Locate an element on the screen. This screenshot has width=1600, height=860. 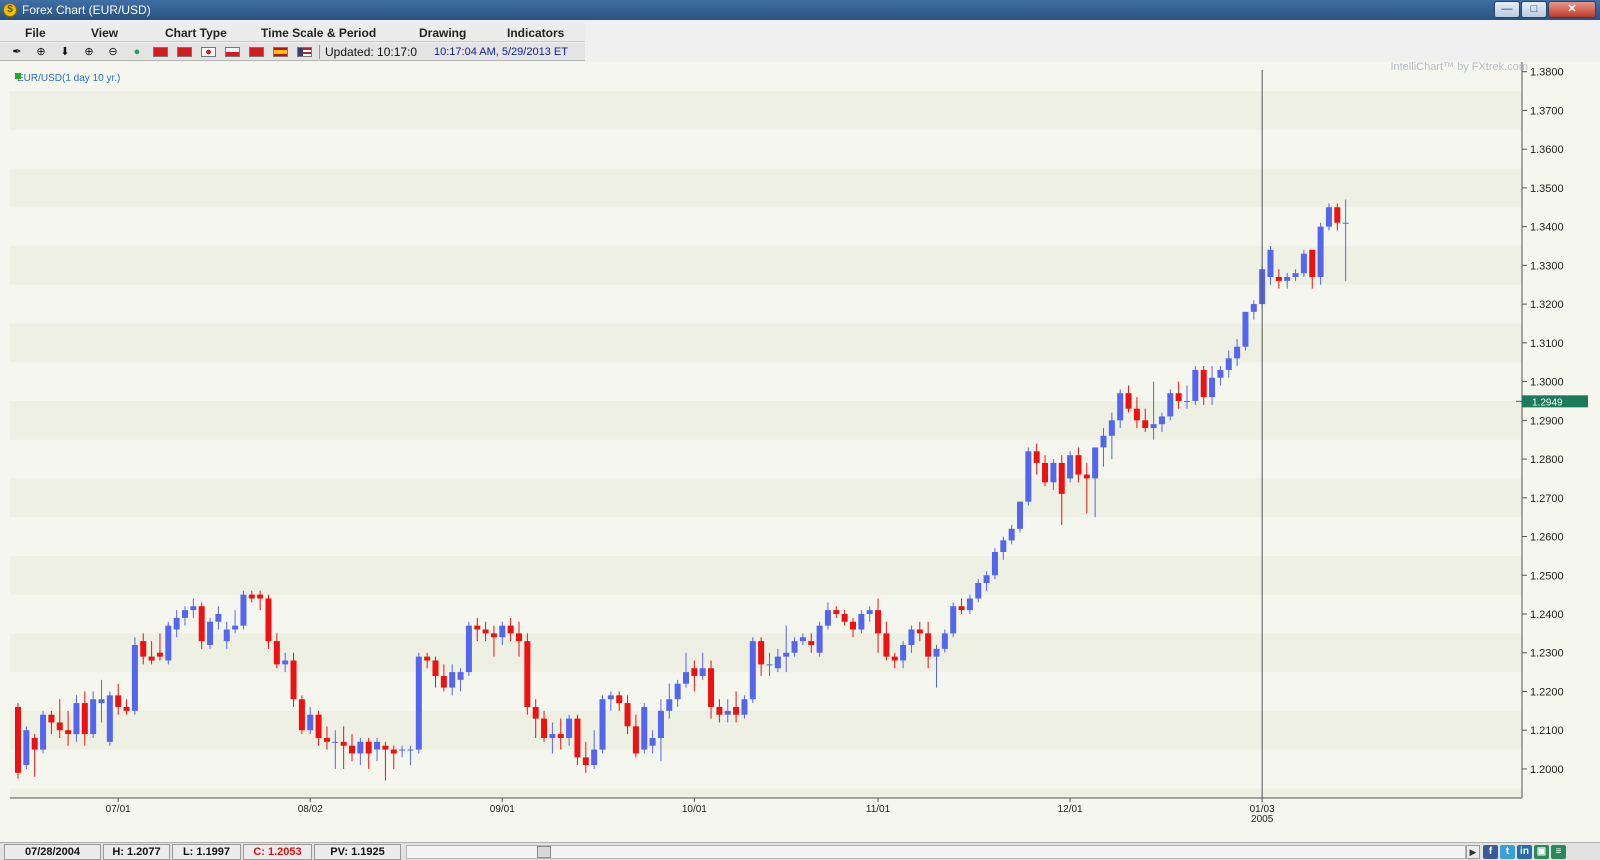
title-bar: $ Forex Chart (EUR/USD) — □ ✕ is located at coordinates (800, 10).